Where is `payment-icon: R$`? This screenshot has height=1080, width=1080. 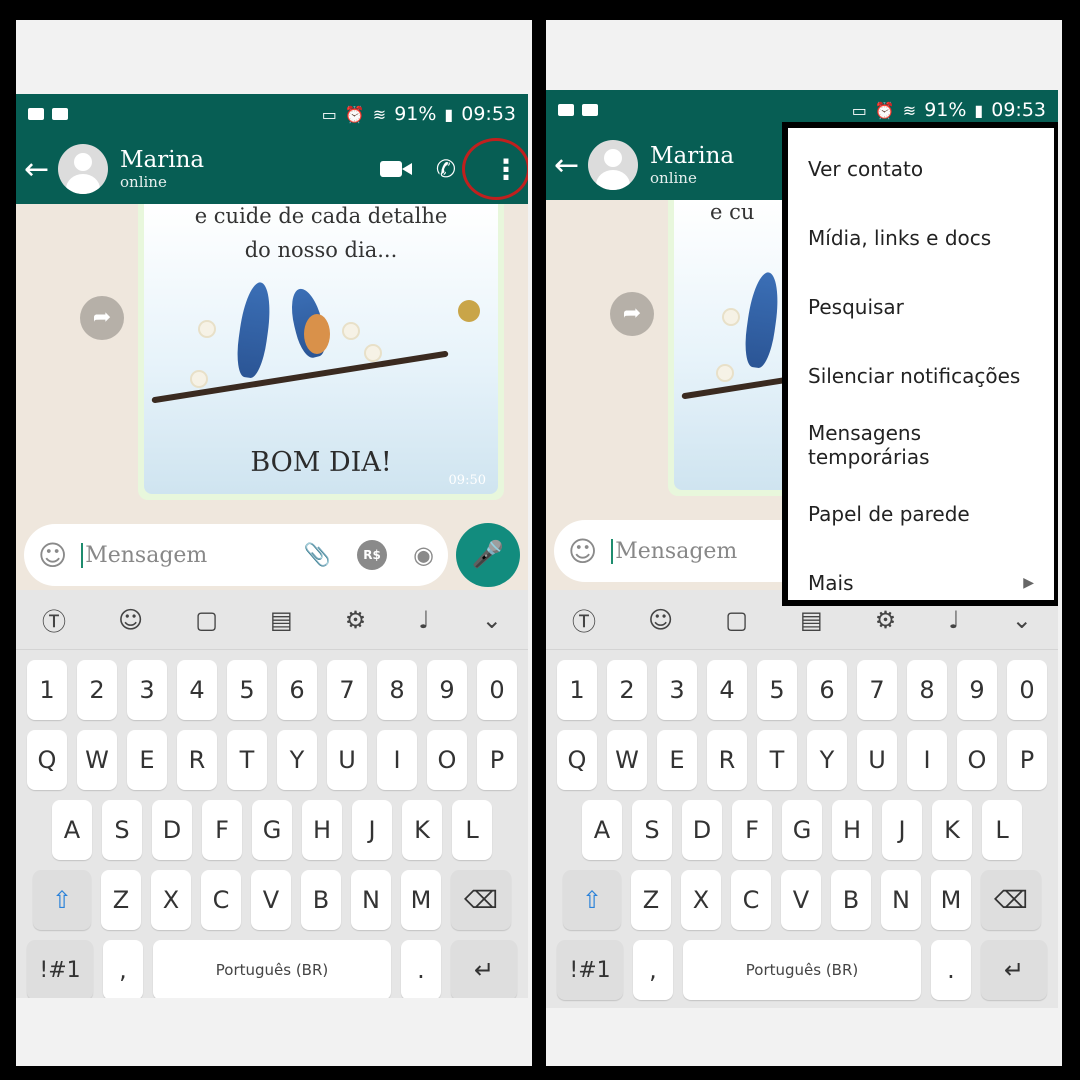 payment-icon: R$ is located at coordinates (372, 555).